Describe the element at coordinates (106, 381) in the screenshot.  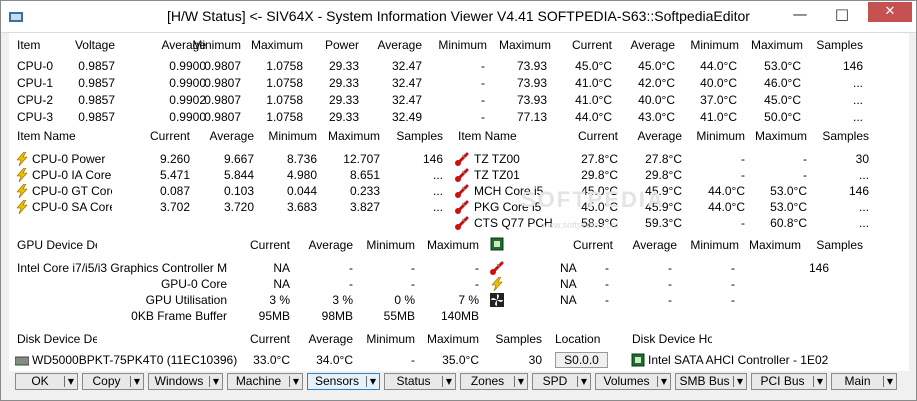
I see `button-label: Copy` at that location.